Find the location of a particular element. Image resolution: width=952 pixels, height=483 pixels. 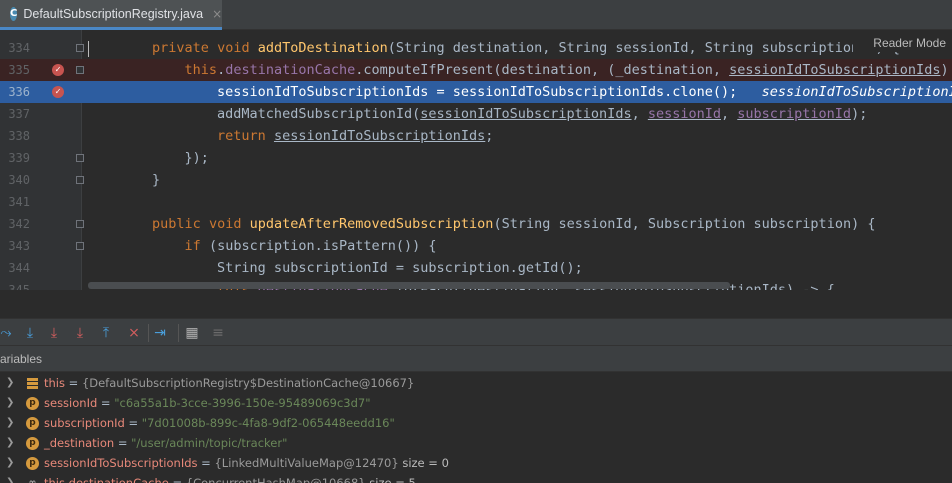

line-number: 339 is located at coordinates (15, 158).